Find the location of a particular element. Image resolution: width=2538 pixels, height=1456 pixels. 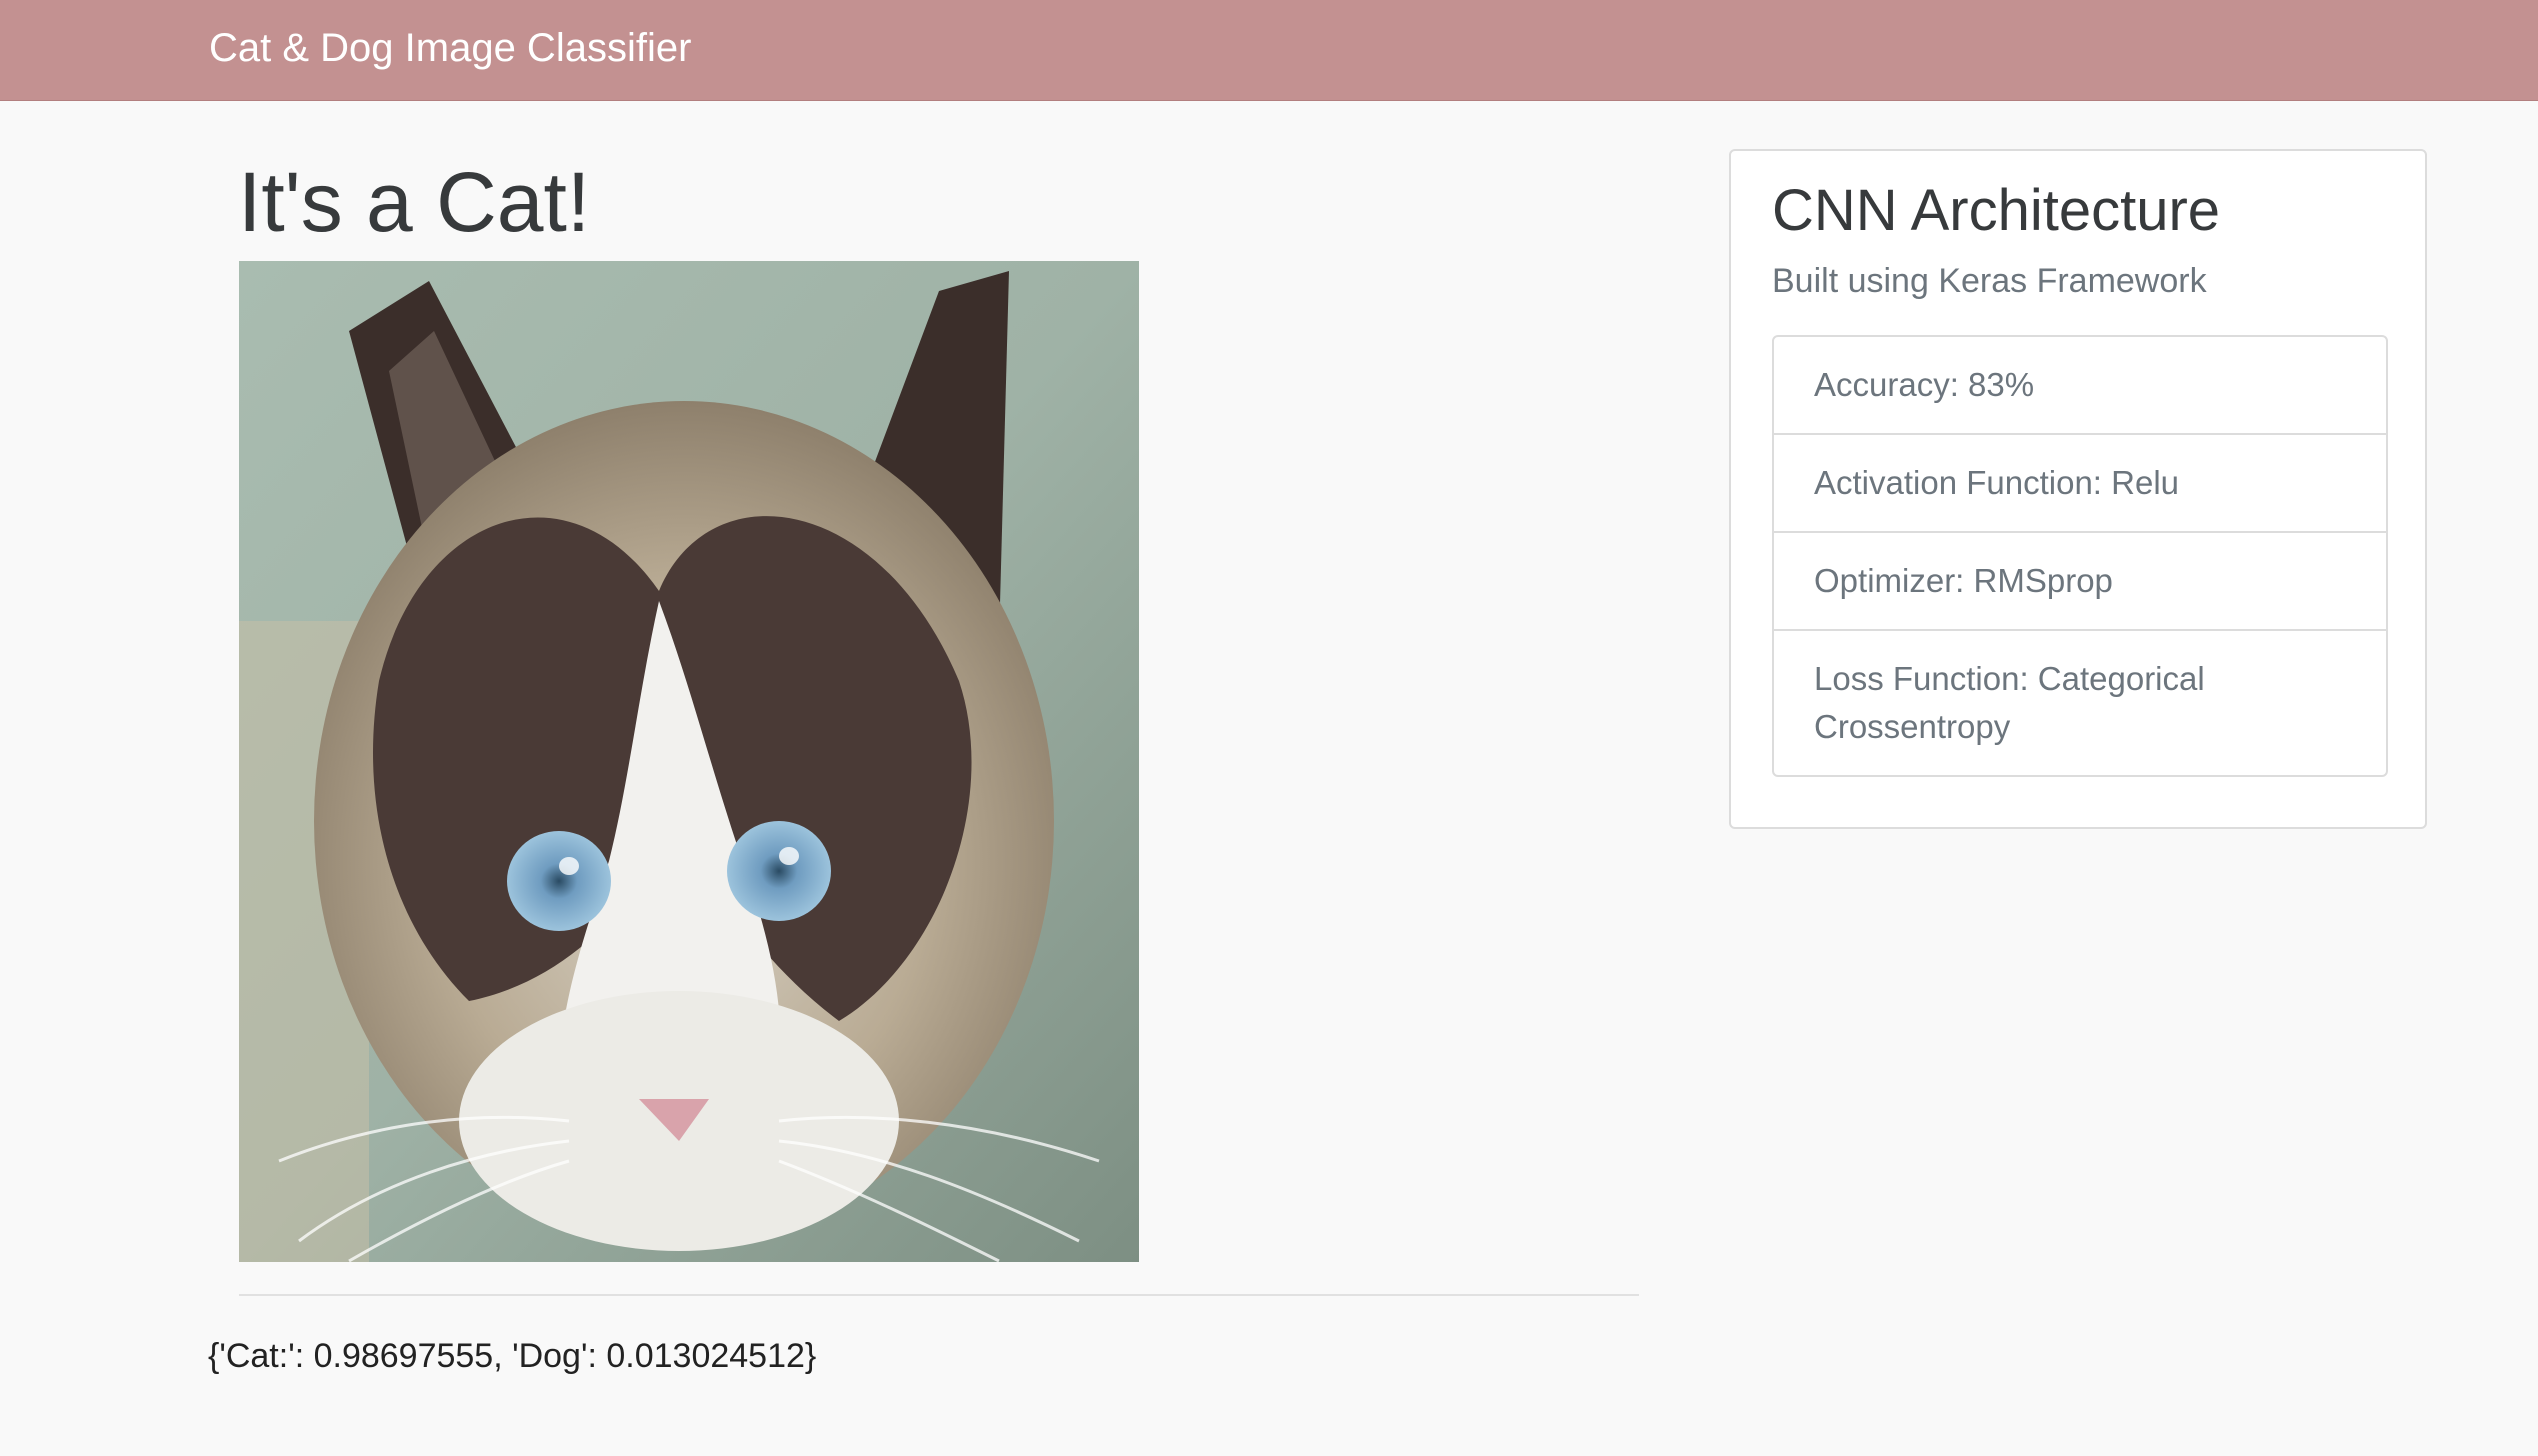

prediction-probabilities: {'Cat:': 0.98697555, 'Dog': 0.013024512} is located at coordinates (512, 1356).